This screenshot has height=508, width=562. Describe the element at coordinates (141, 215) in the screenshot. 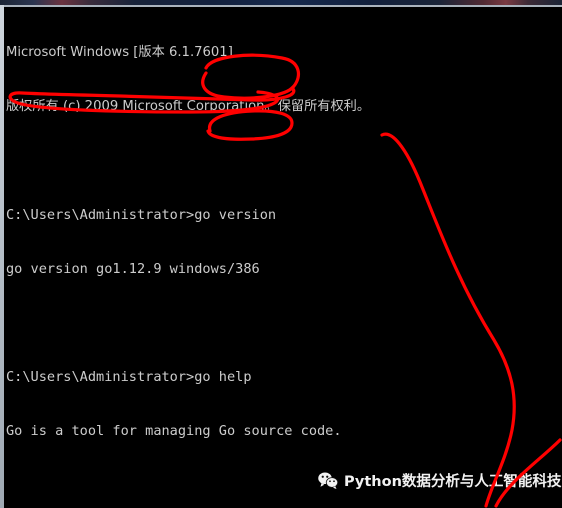

I see `console-line-prompt-version: C:\Users\Administrator>go version` at that location.